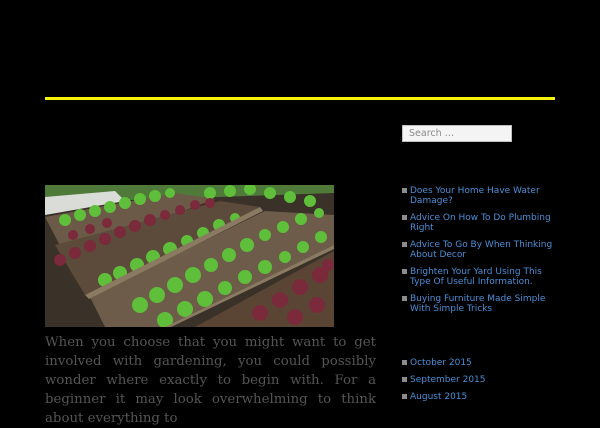  I want to click on search-input, so click(457, 133).